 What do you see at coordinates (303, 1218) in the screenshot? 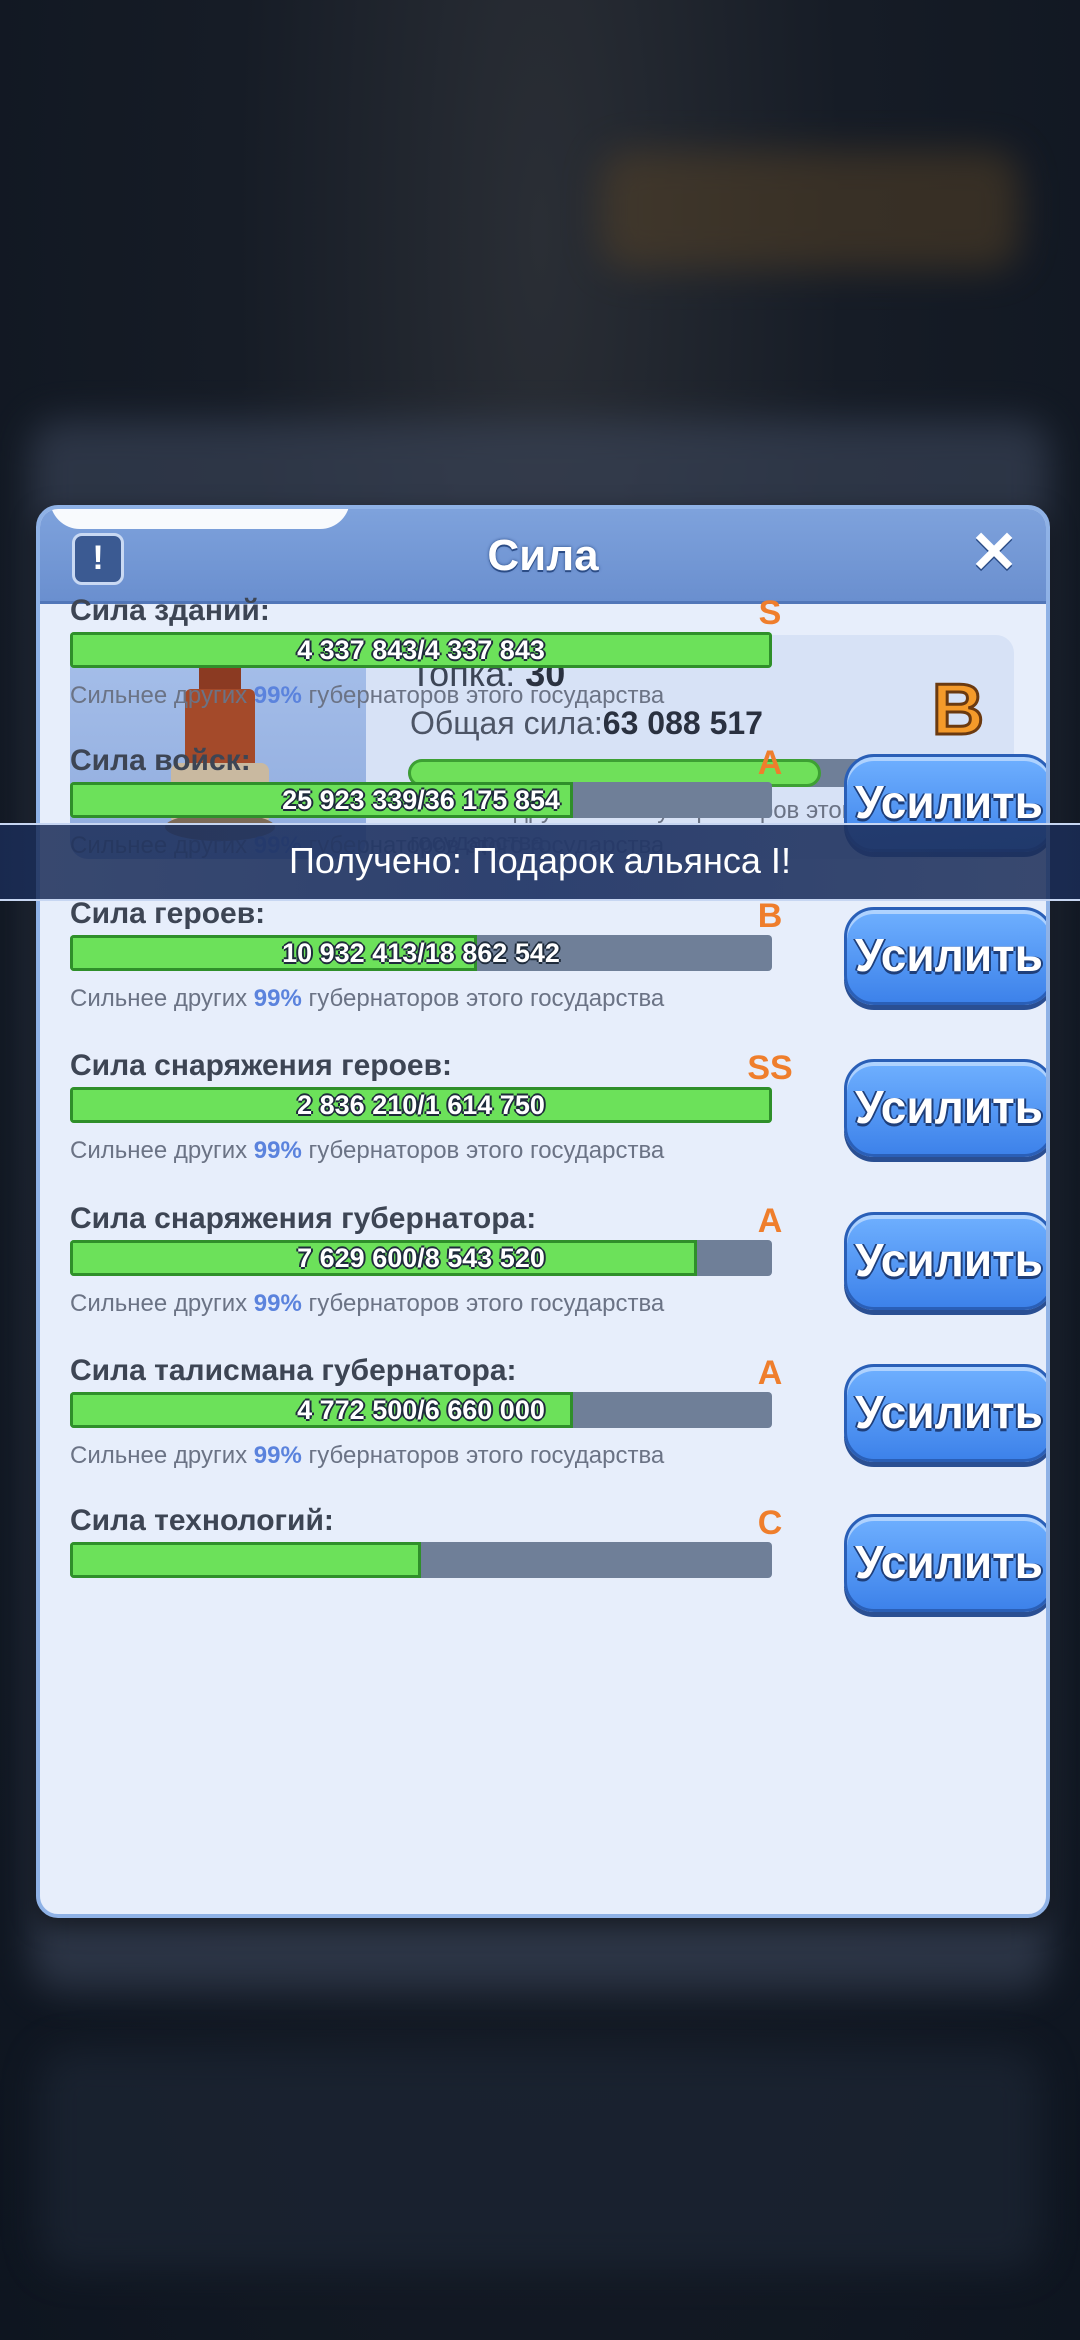
I see `row-label: Сила снаряжения губернатора:` at bounding box center [303, 1218].